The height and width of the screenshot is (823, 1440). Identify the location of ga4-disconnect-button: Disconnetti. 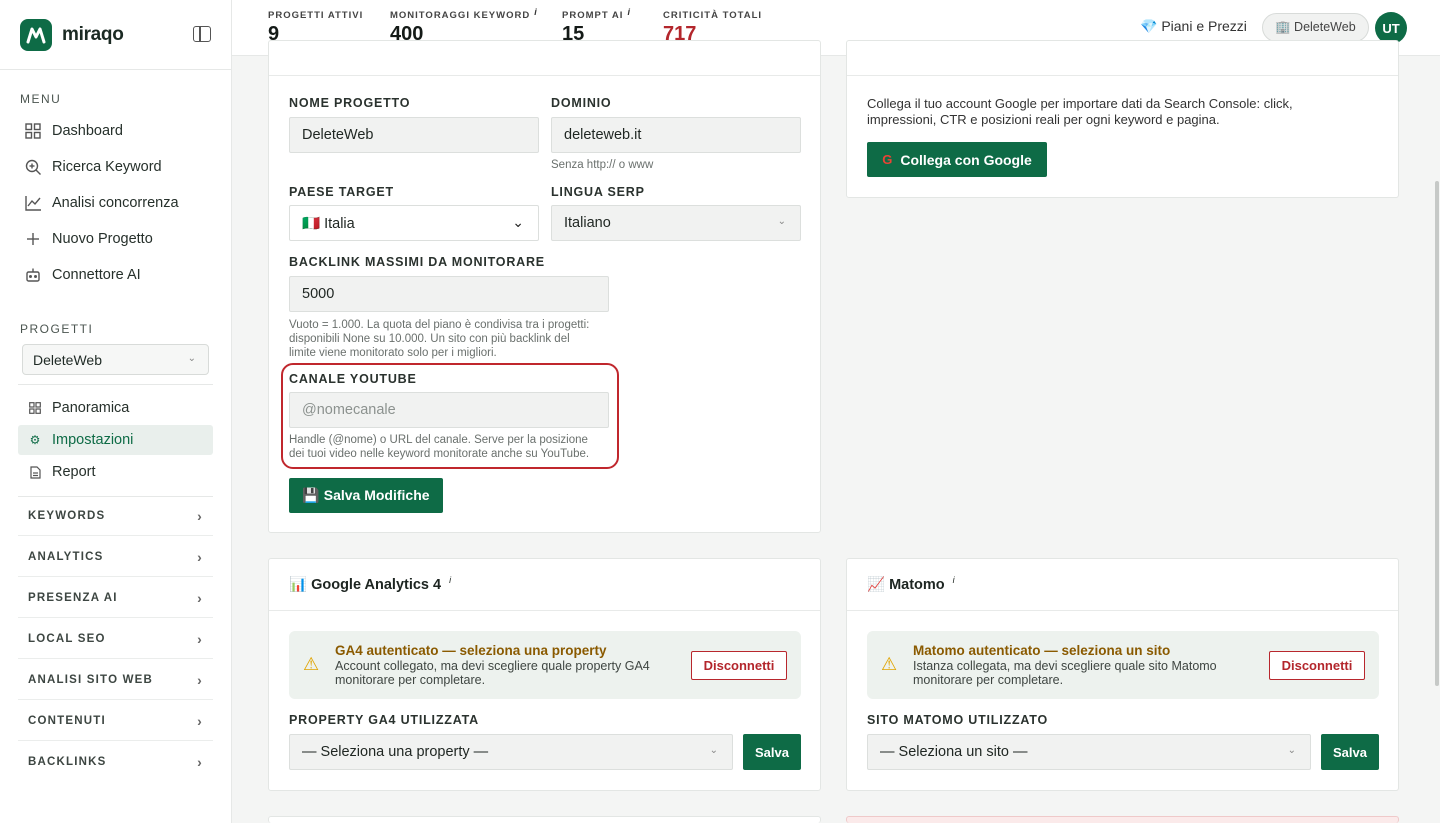
(739, 665).